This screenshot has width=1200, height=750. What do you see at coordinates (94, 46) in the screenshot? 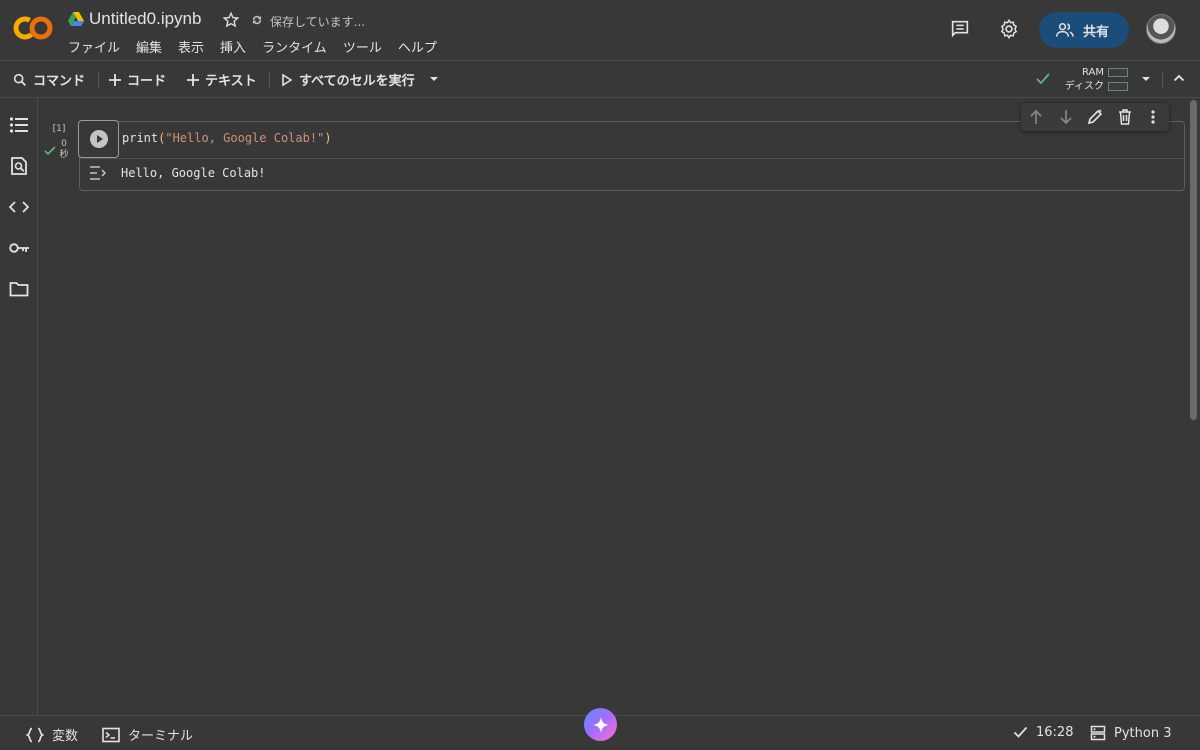
I see `menu-file: ファイル` at bounding box center [94, 46].